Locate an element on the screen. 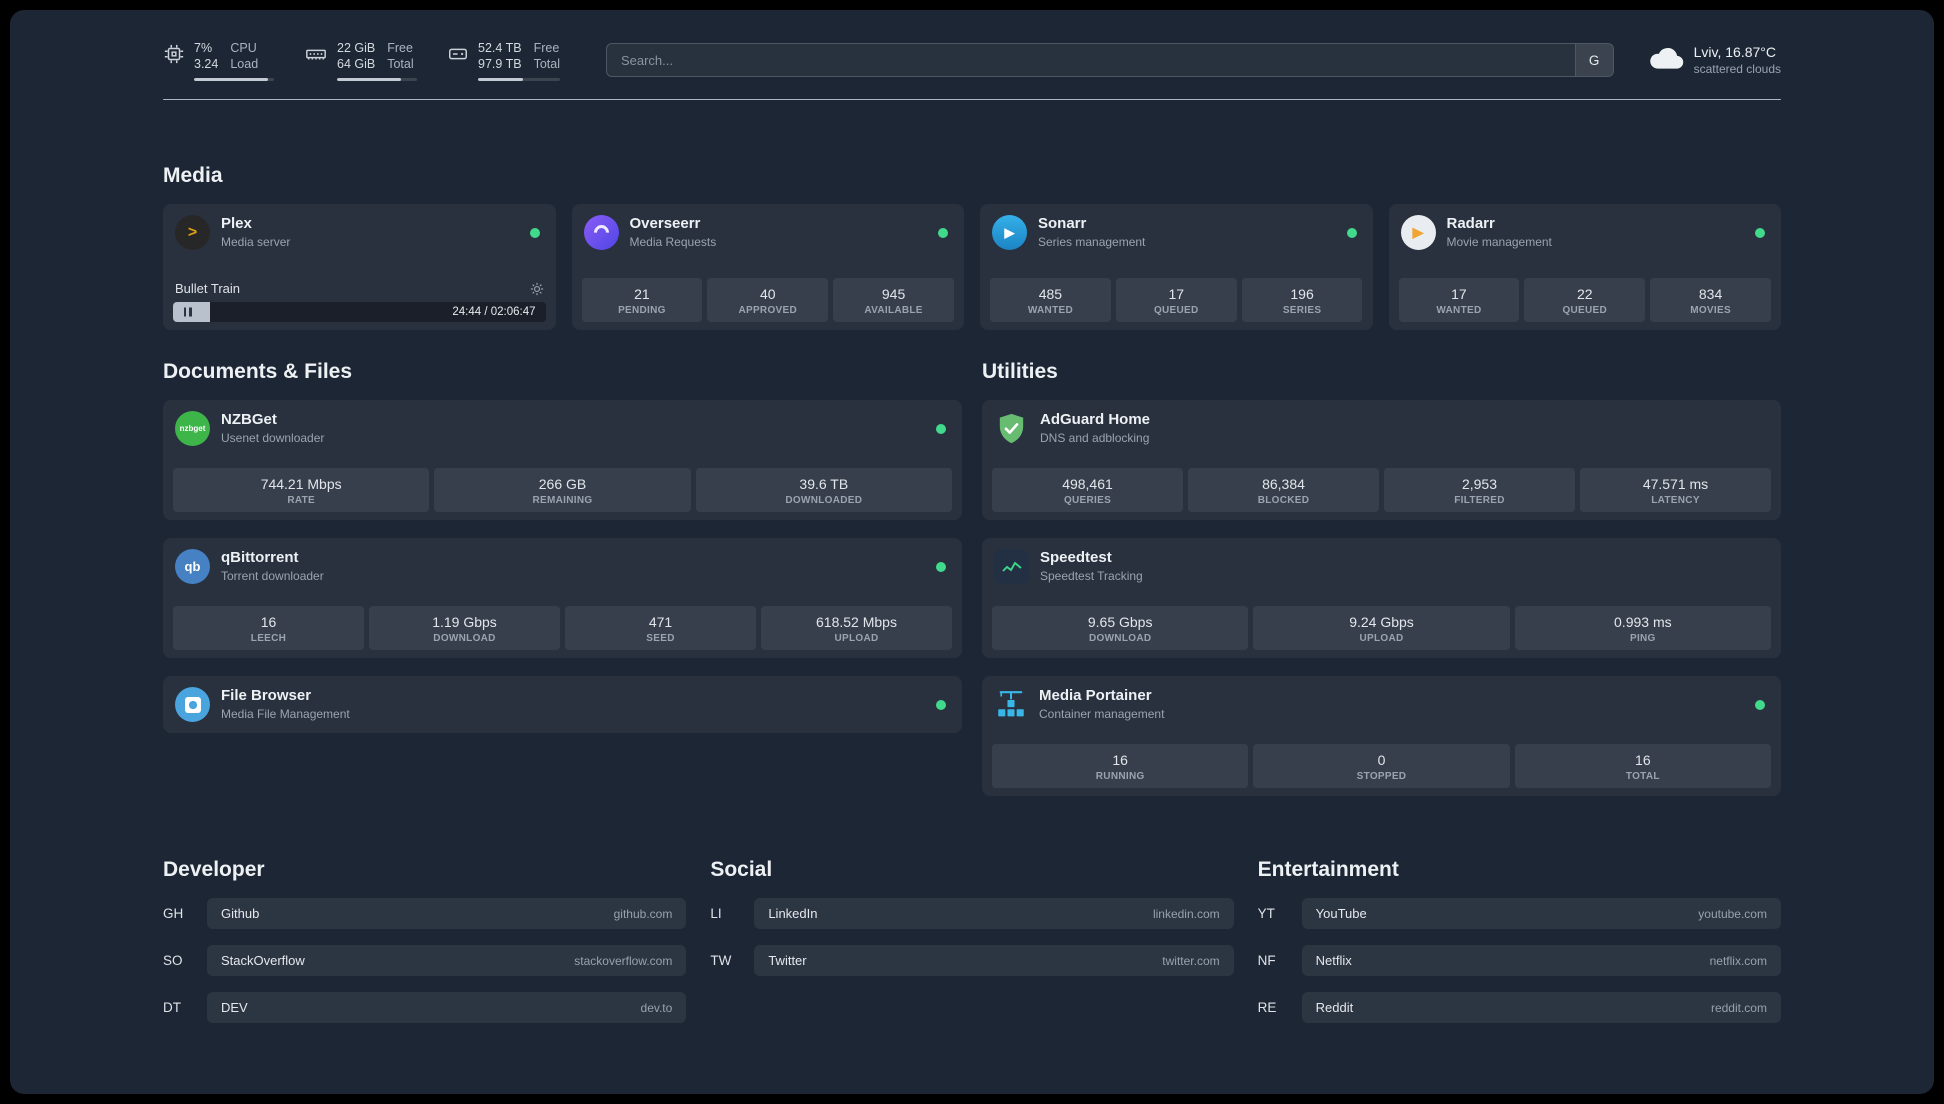  section-title-documents: Documents & Files is located at coordinates (258, 371).